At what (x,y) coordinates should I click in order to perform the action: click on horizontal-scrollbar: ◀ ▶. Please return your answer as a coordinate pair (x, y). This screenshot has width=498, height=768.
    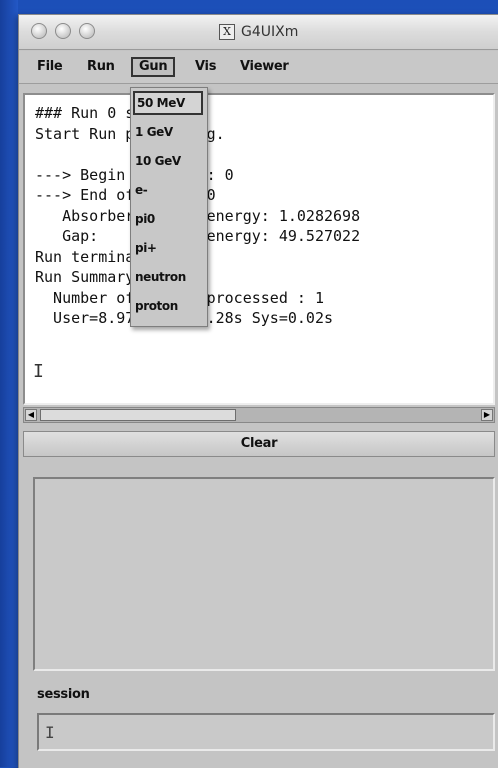
    Looking at the image, I should click on (259, 415).